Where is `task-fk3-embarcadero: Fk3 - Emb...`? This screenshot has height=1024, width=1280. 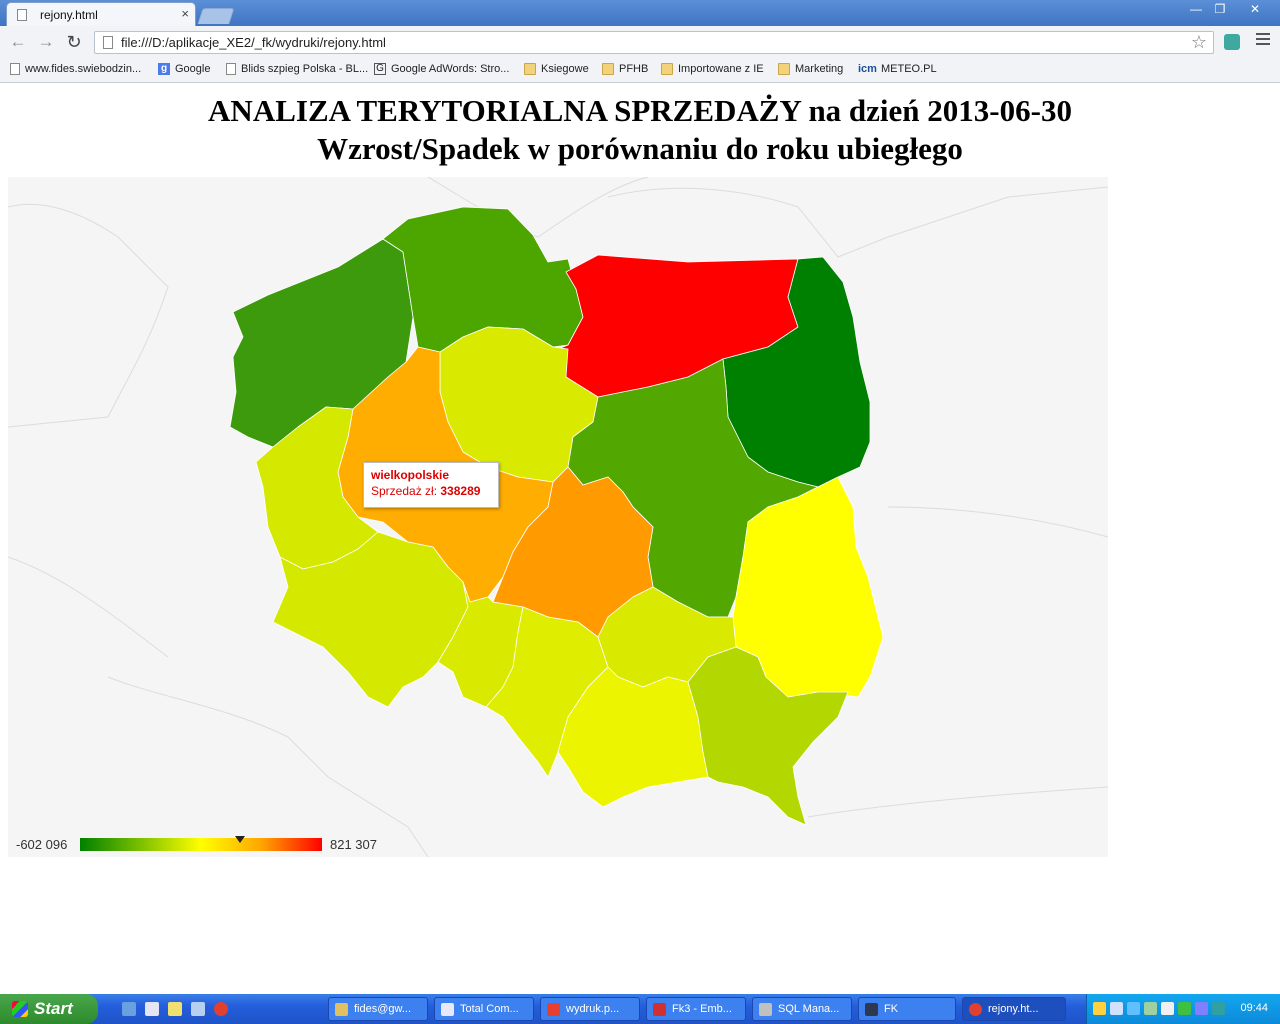 task-fk3-embarcadero: Fk3 - Emb... is located at coordinates (696, 1009).